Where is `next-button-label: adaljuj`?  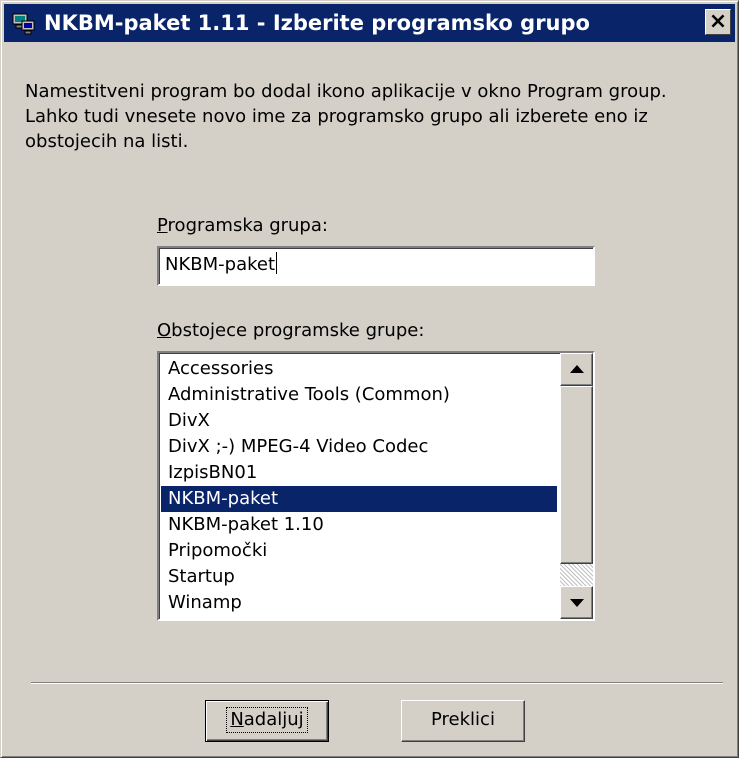
next-button-label: adaljuj is located at coordinates (273, 719).